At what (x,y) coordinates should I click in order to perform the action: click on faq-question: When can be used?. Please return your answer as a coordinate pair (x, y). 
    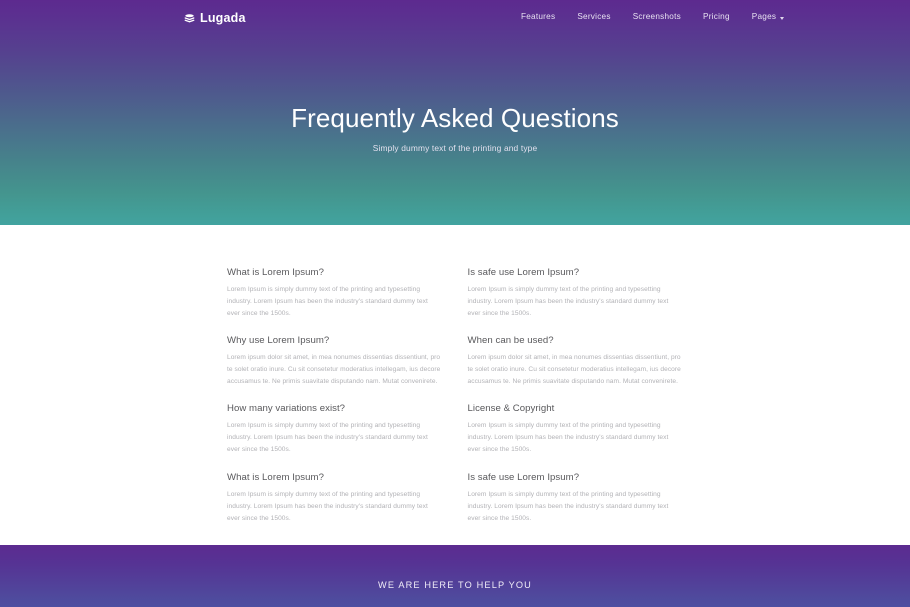
    Looking at the image, I should click on (510, 341).